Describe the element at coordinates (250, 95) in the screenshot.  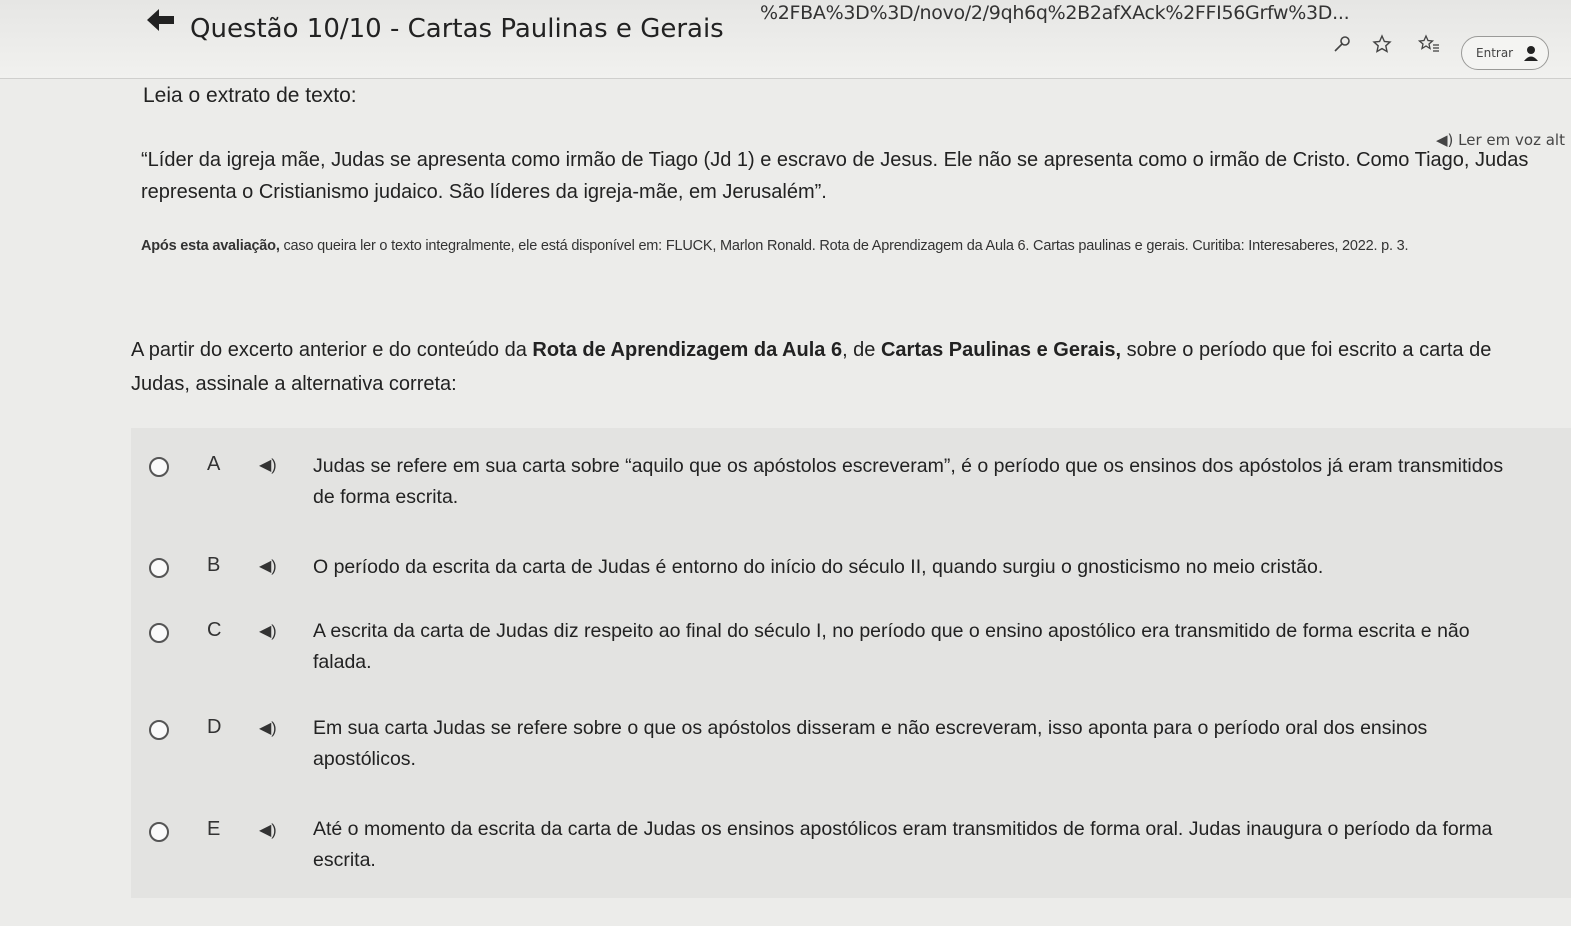
I see `excerpt-label: Leia o extrato de texto:` at that location.